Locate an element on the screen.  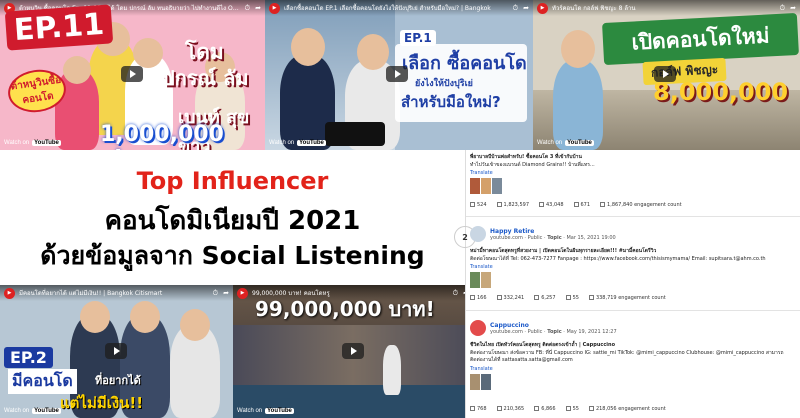
thumbnail-text: ปกรณ์ ลัม is located at coordinates (205, 78).